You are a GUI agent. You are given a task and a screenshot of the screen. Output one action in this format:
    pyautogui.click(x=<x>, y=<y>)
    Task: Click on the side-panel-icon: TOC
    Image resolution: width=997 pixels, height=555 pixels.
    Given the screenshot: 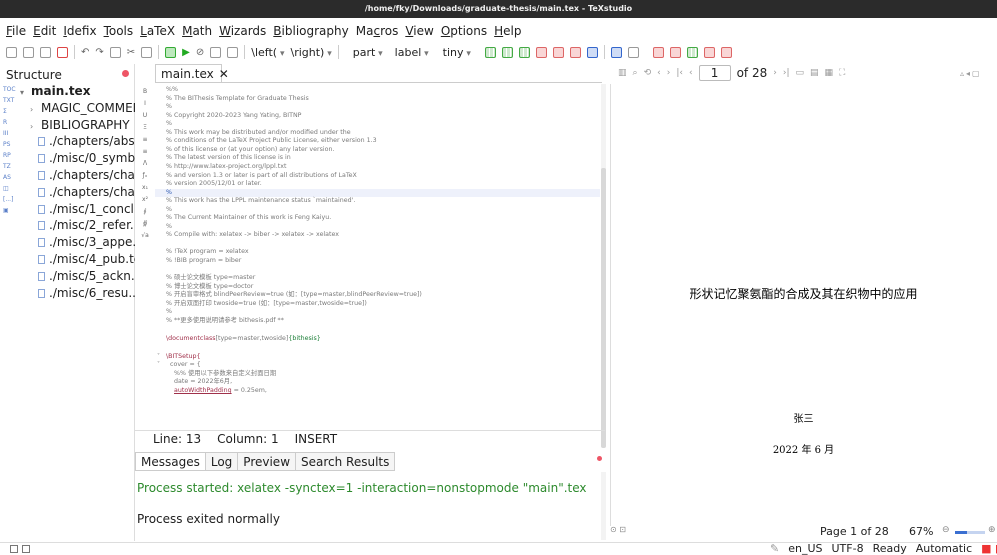 What is the action you would take?
    pyautogui.click(x=10, y=90)
    